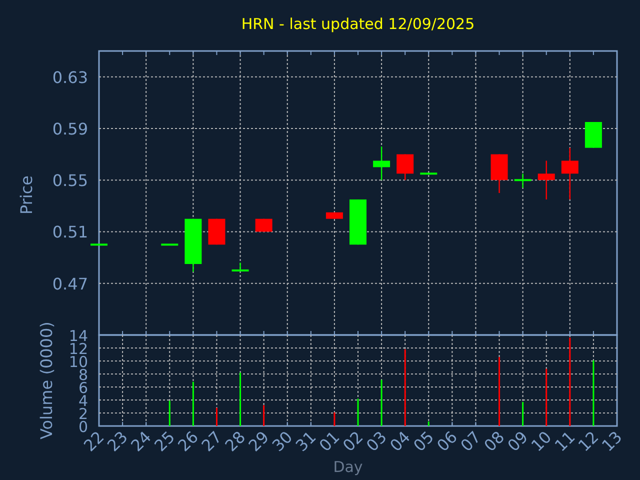 Image resolution: width=640 pixels, height=480 pixels. What do you see at coordinates (70, 284) in the screenshot?
I see `axis-tick-label: 0.47` at bounding box center [70, 284].